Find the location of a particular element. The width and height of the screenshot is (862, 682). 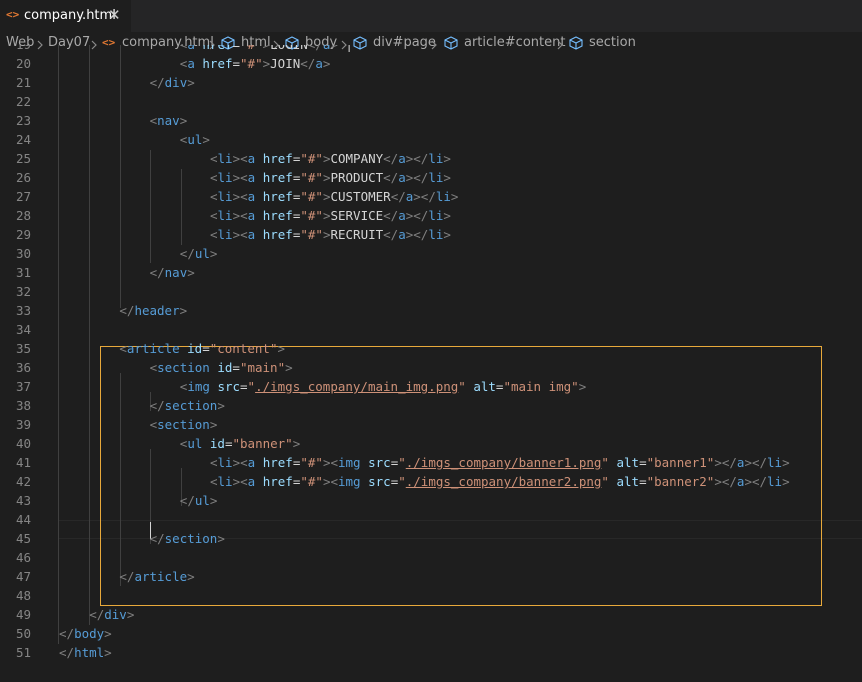

code-token: ul is located at coordinates (202, 500).